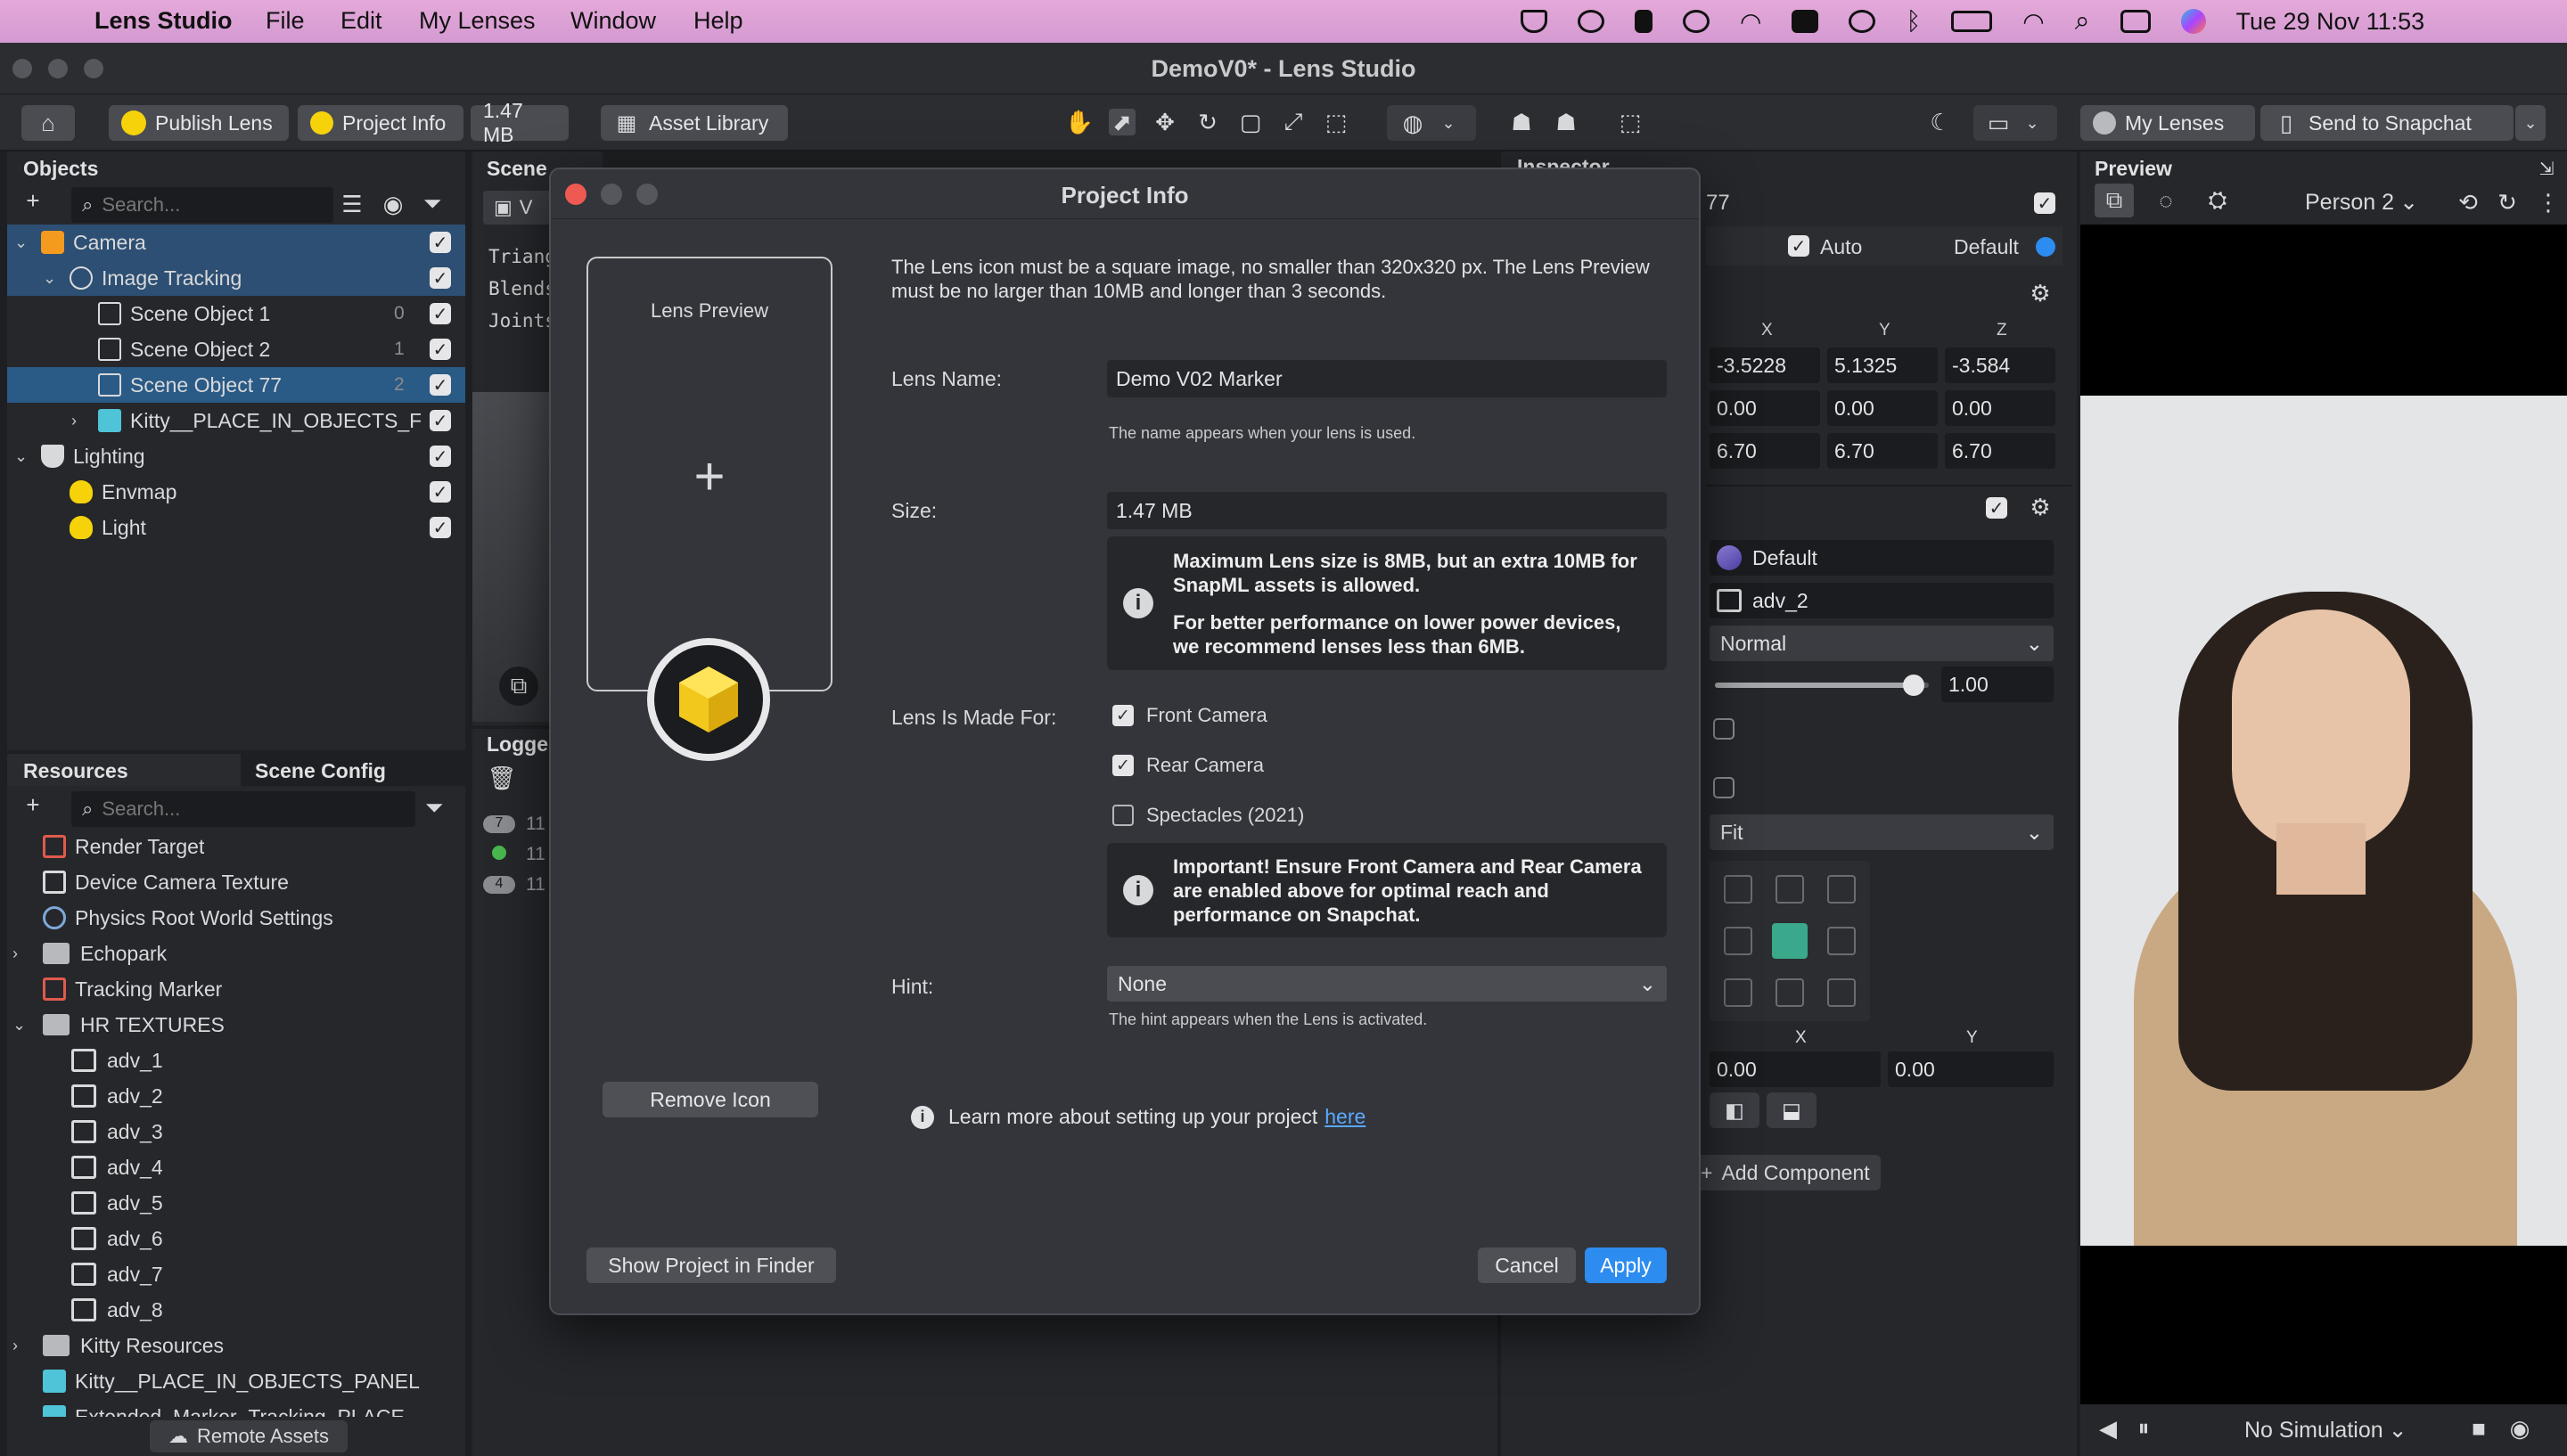  What do you see at coordinates (718, 21) in the screenshot?
I see `menu-help: Help` at bounding box center [718, 21].